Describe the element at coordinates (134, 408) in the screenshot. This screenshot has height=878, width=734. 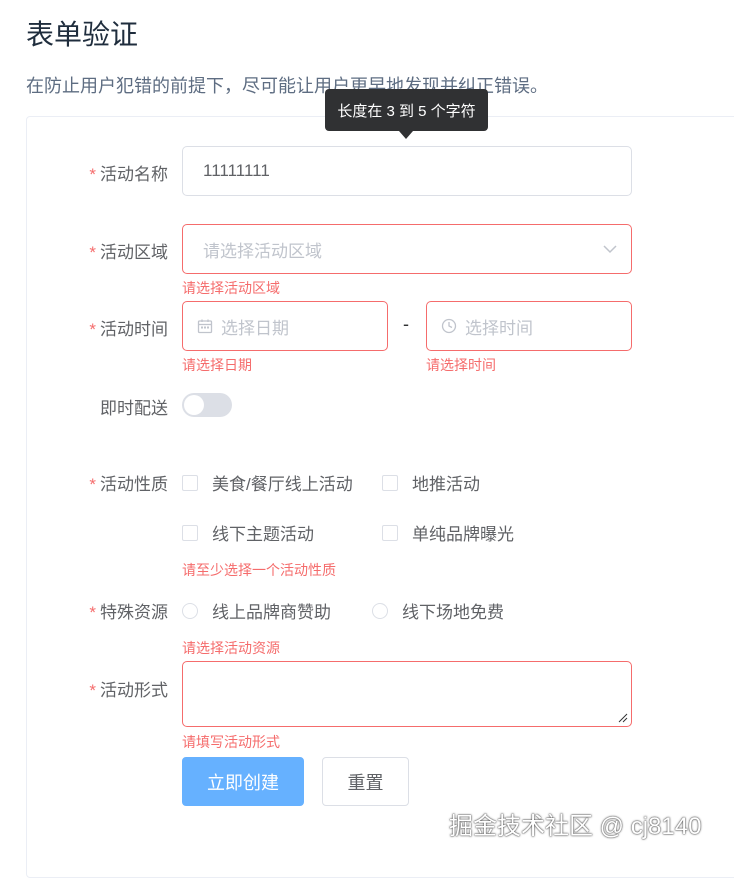
I see `delivery-label: 即时配送` at that location.